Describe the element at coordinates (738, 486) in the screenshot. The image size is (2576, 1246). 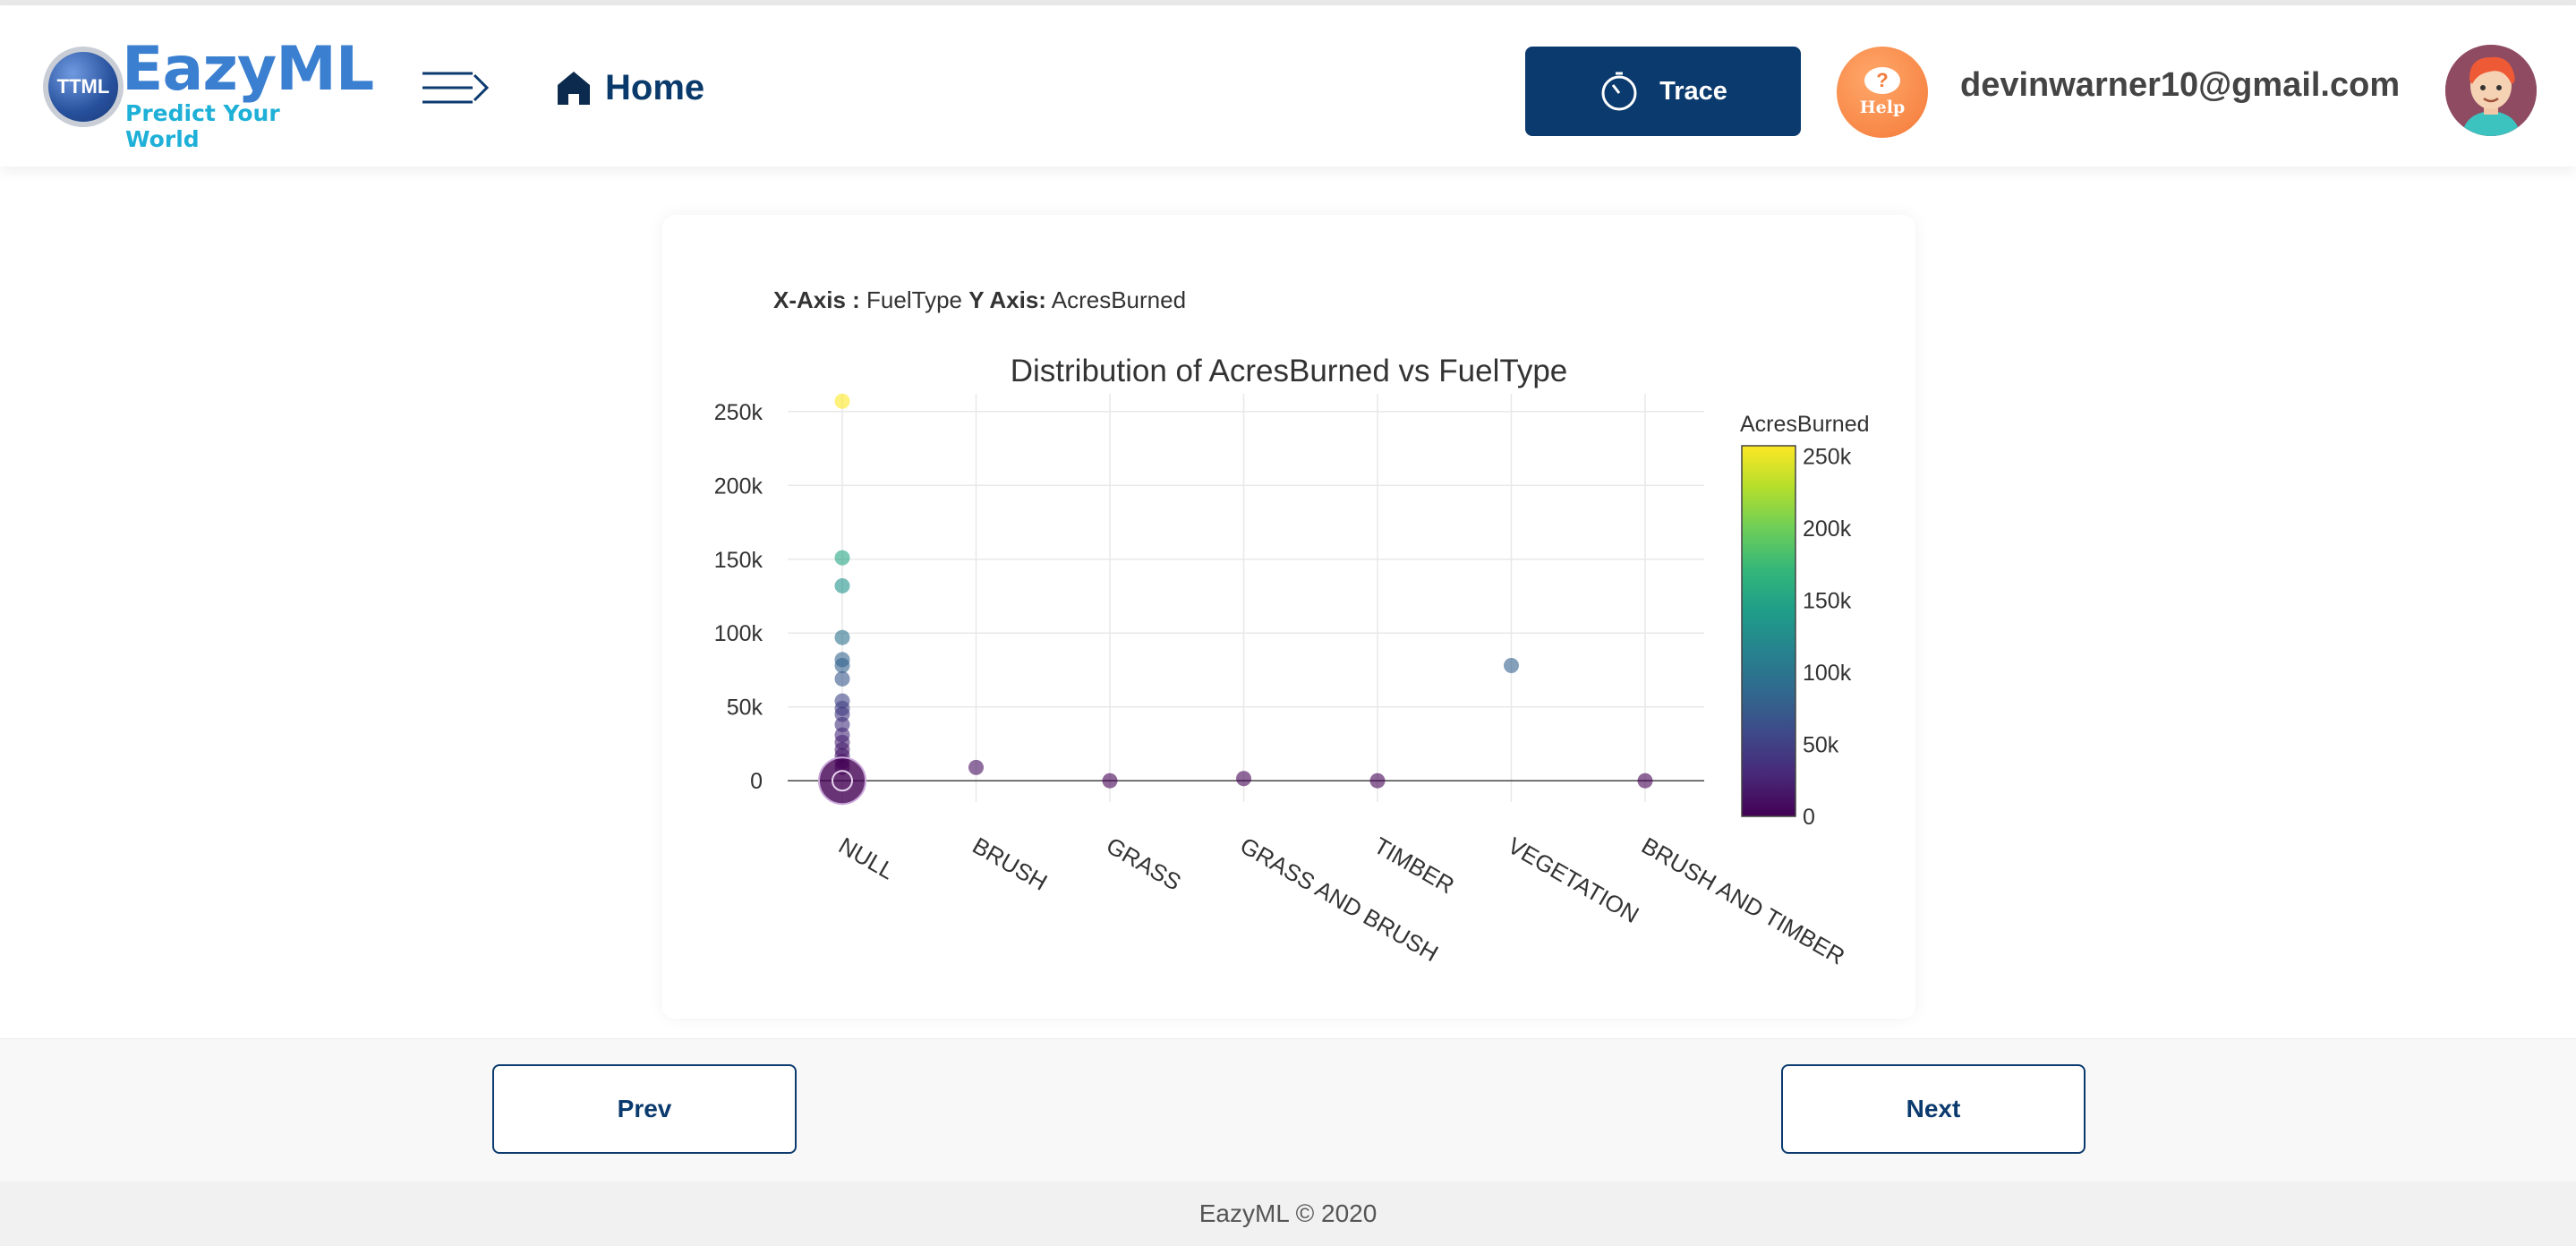
I see `y-tick-label: 200k` at that location.